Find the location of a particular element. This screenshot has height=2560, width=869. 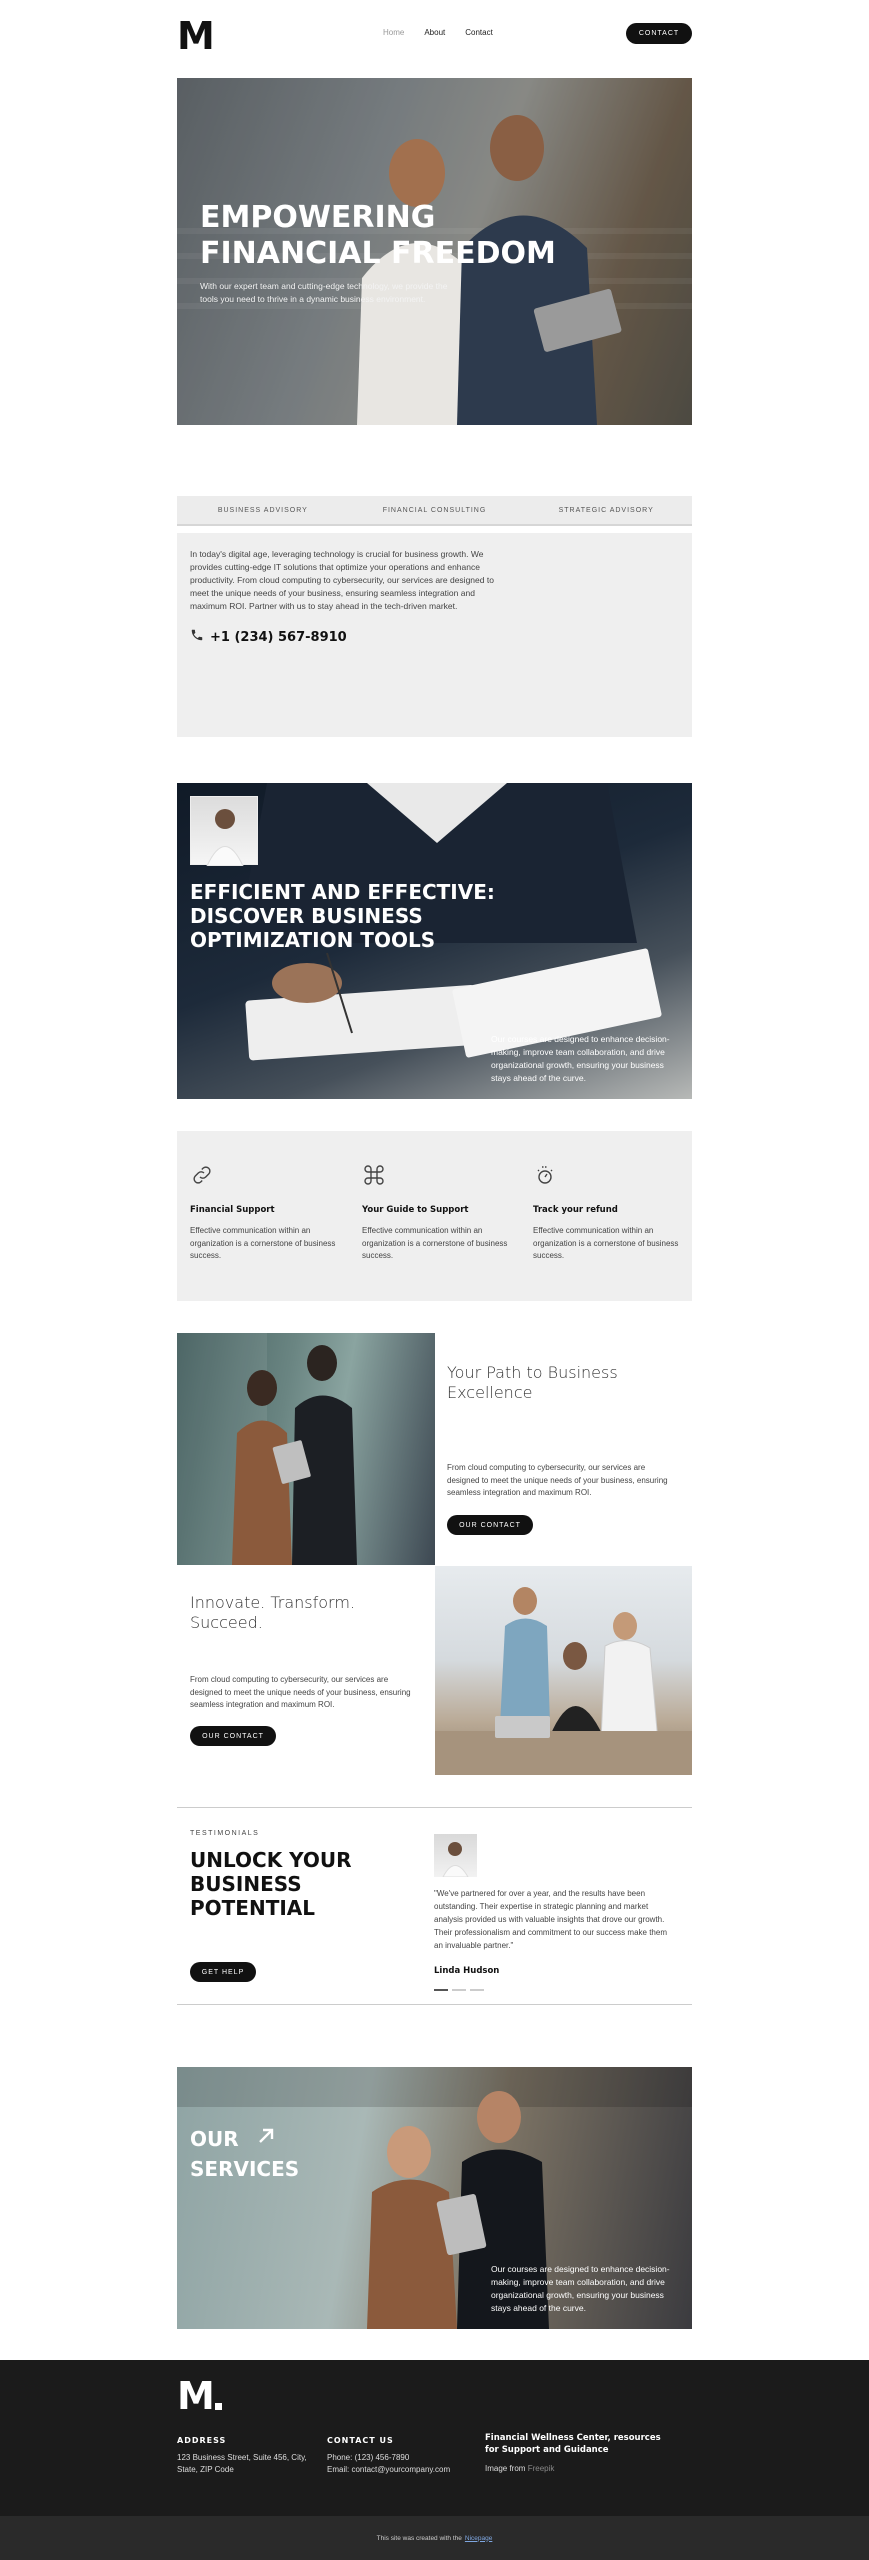

nav-about-link: About is located at coordinates (434, 32).